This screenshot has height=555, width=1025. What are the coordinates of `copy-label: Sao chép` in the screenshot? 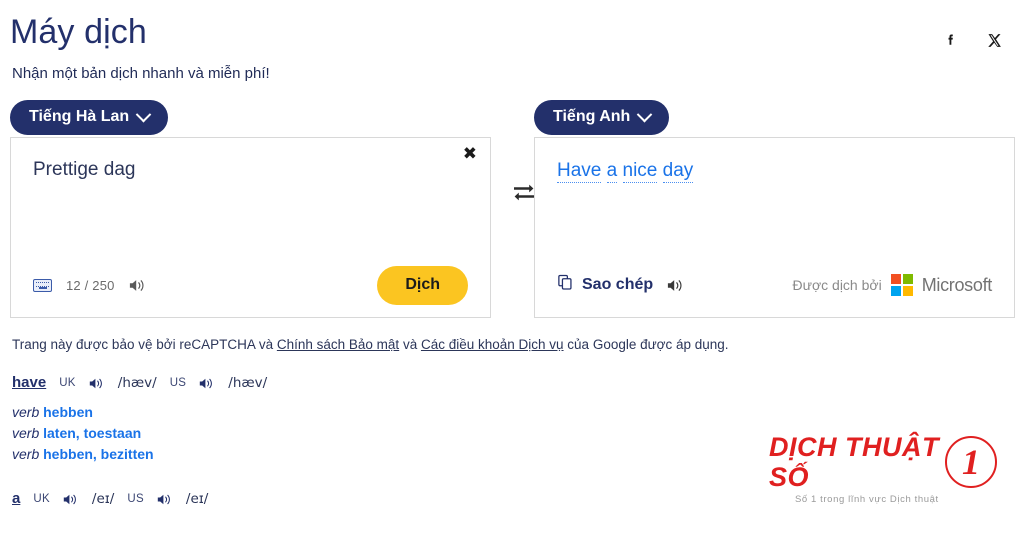 It's located at (618, 284).